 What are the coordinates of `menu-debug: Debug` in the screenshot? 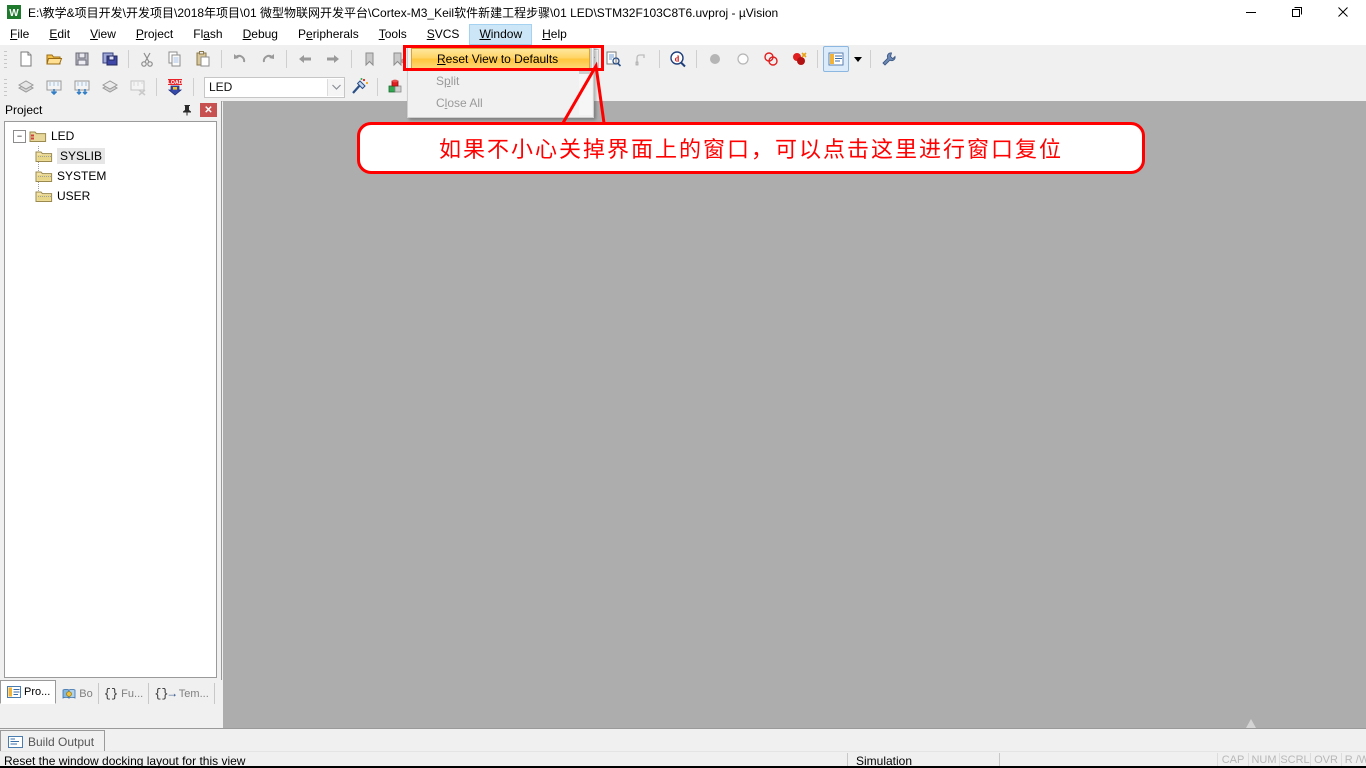 It's located at (260, 34).